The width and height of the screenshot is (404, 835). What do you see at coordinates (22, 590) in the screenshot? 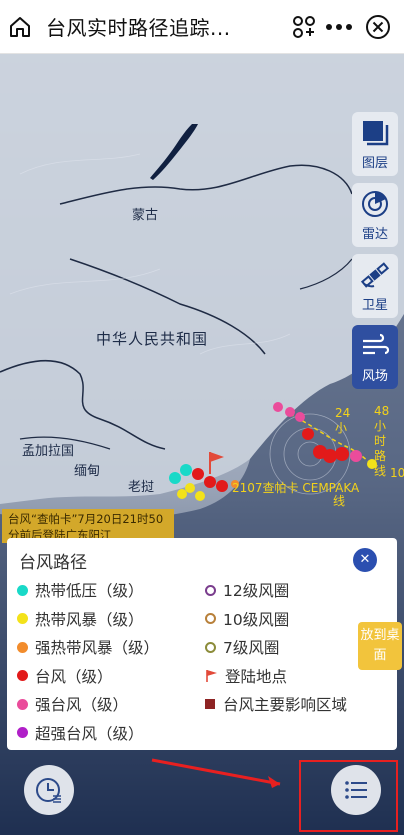
I see `tropical-depression-dot-icon` at bounding box center [22, 590].